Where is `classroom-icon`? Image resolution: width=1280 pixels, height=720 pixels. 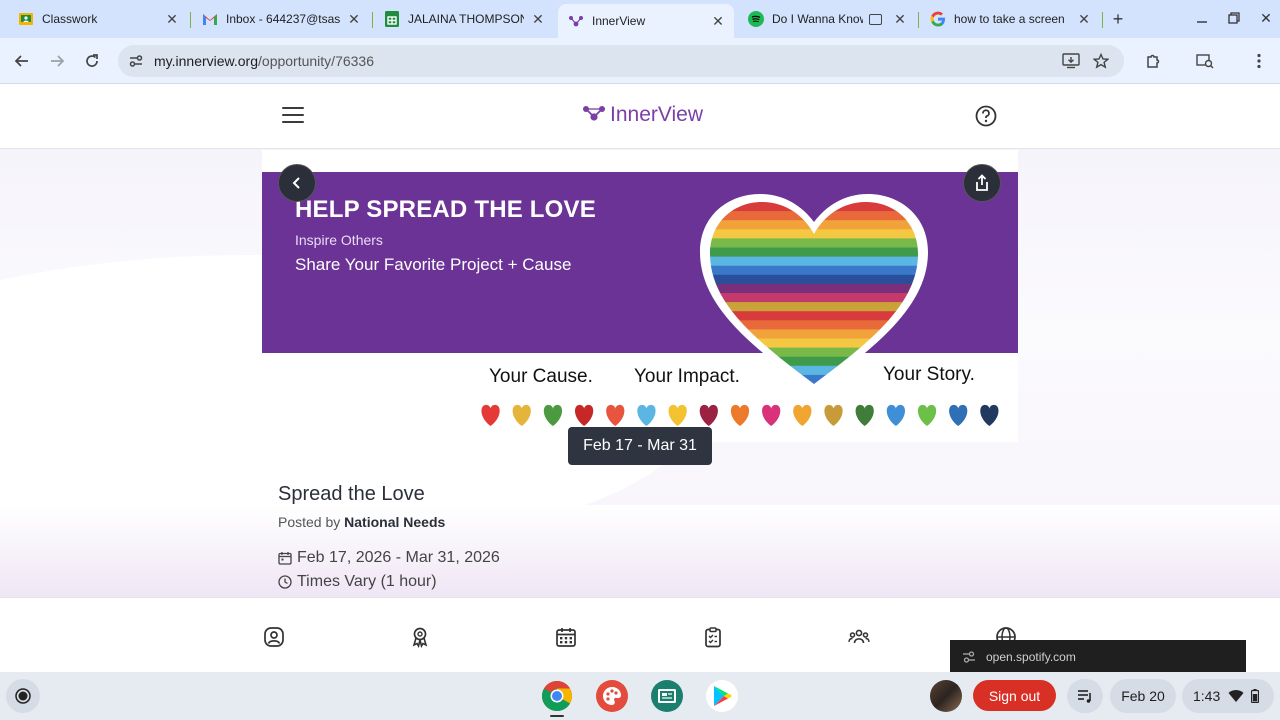 classroom-icon is located at coordinates (667, 696).